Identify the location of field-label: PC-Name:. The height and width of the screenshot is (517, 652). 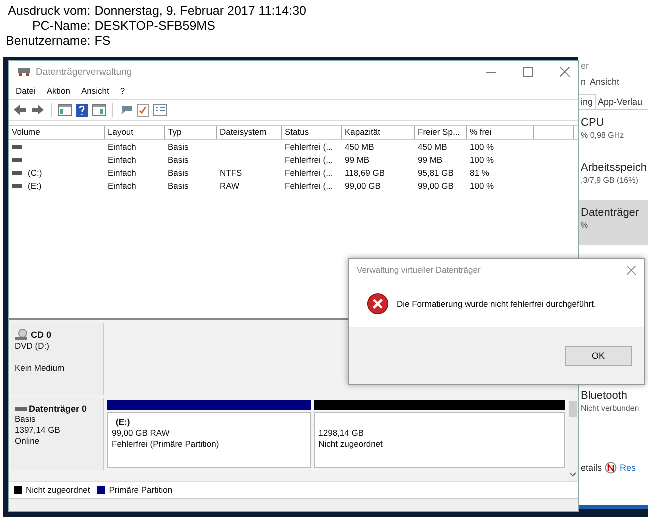
(61, 26).